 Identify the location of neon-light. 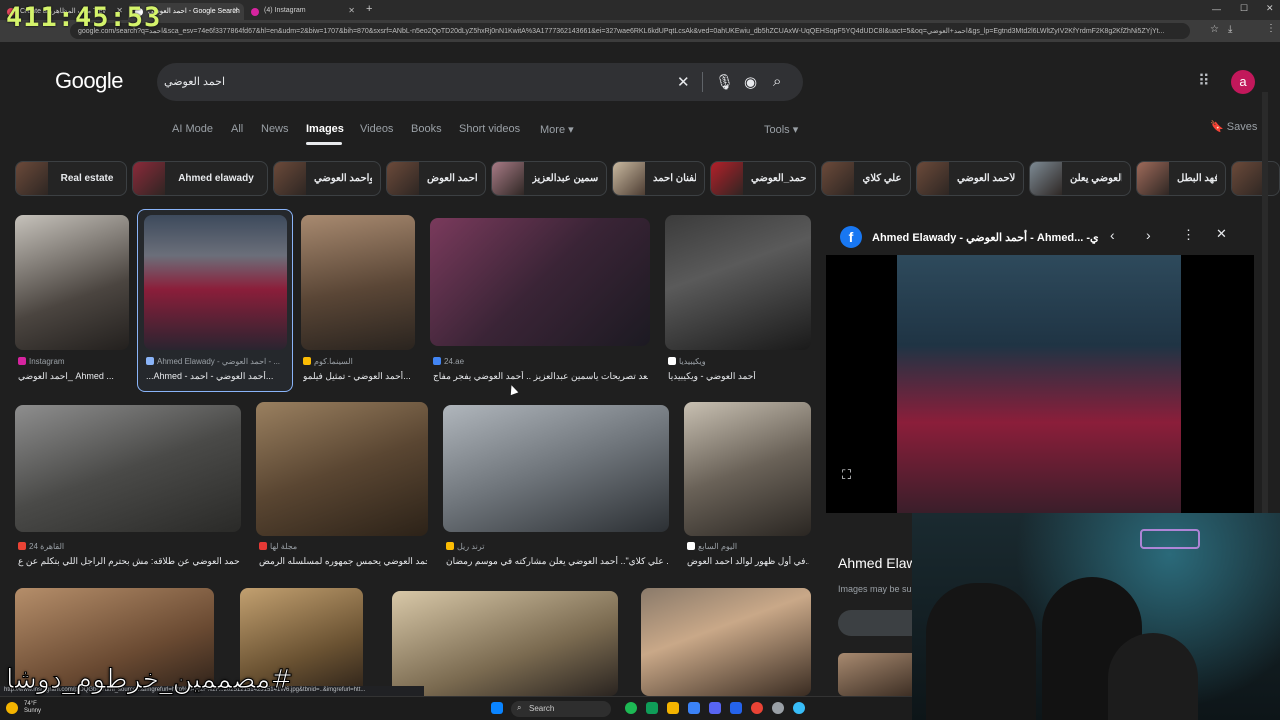
(1170, 539).